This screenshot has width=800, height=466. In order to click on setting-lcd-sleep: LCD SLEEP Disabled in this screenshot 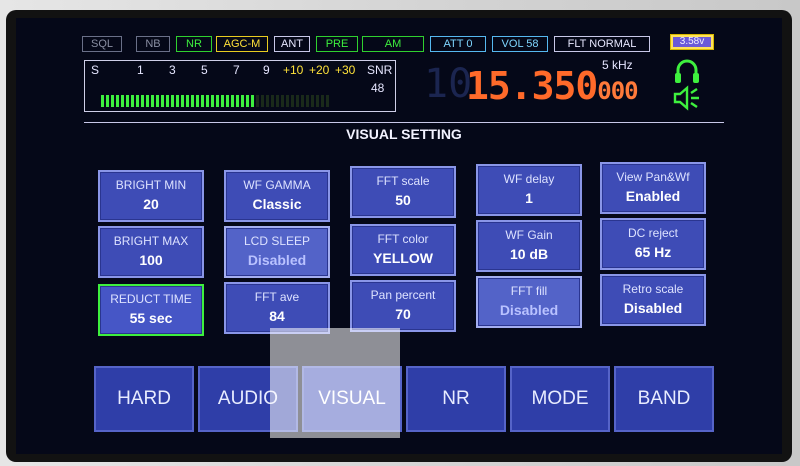, I will do `click(277, 252)`.